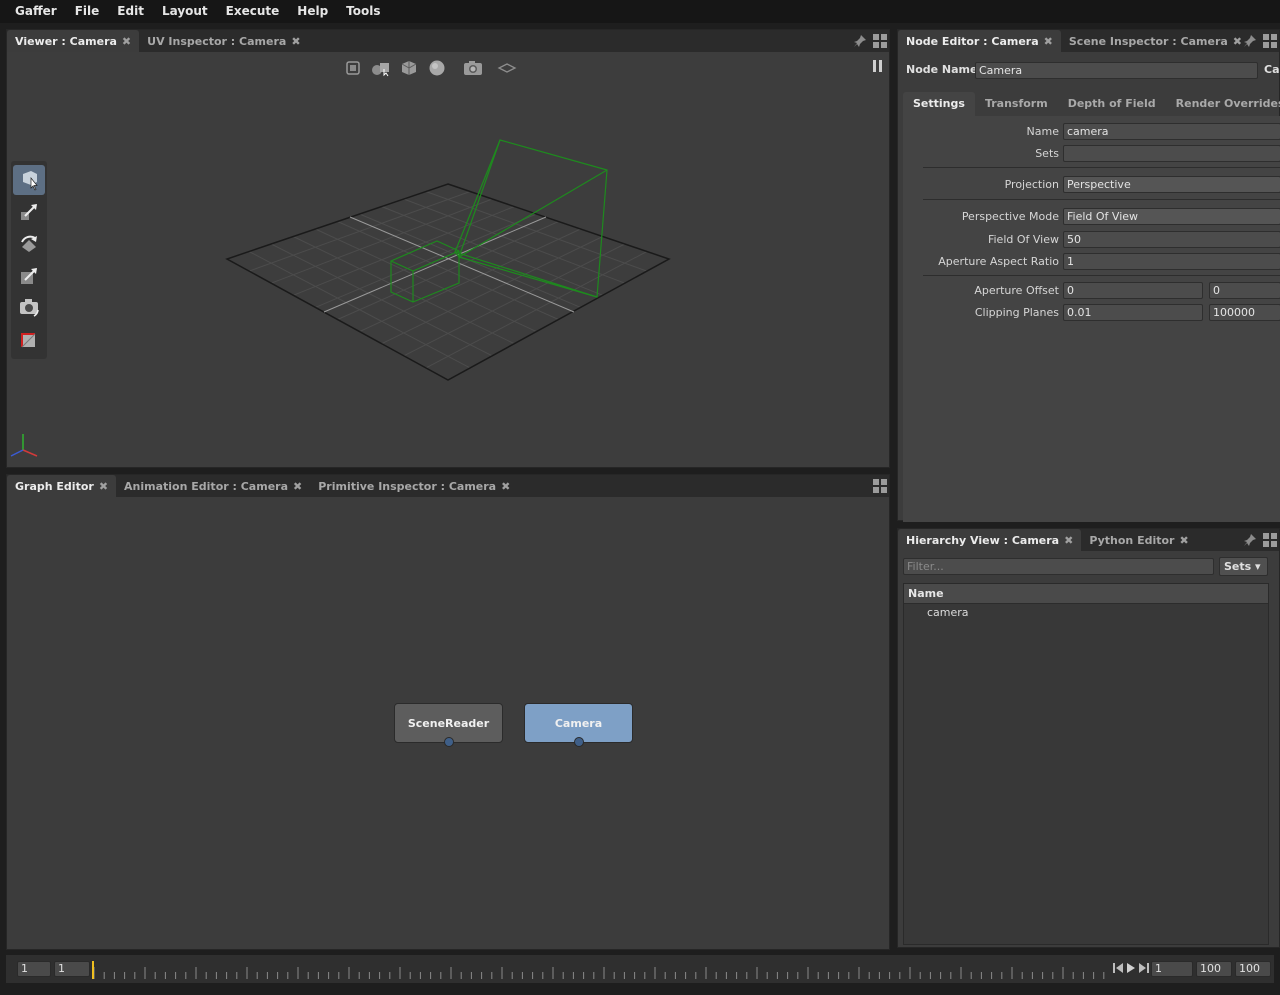  I want to click on menu-gaffer: Gaffer, so click(36, 11).